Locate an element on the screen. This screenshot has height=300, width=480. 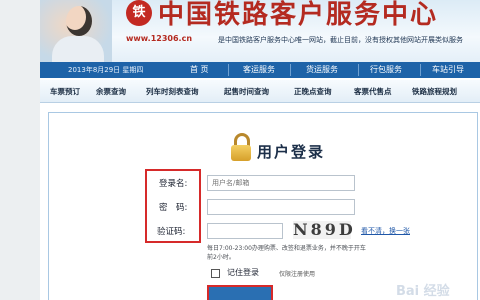
login-title: 用户登录 is located at coordinates (291, 152).